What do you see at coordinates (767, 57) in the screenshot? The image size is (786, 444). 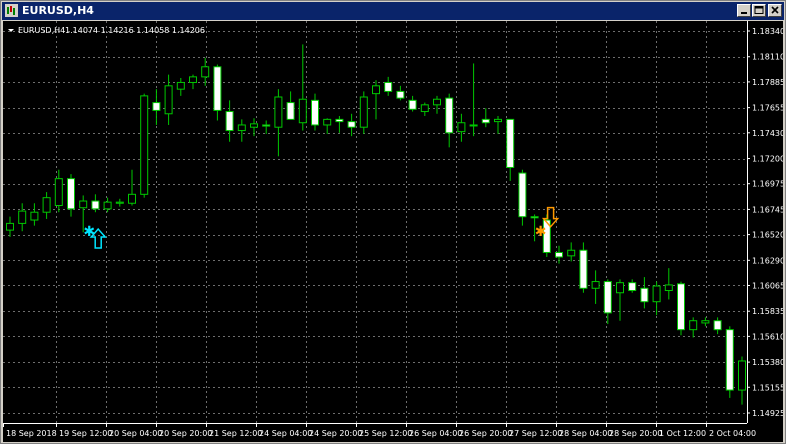 I see `price-tick-label: 1.18110` at bounding box center [767, 57].